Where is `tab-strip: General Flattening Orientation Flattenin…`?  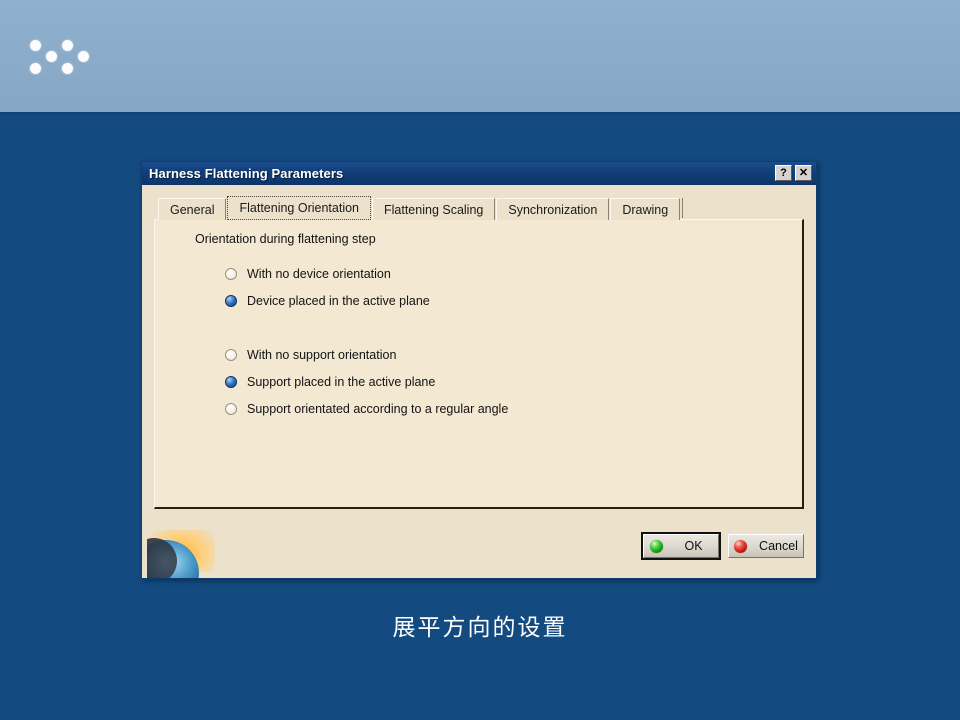
tab-strip: General Flattening Orientation Flattenin… is located at coordinates (481, 208).